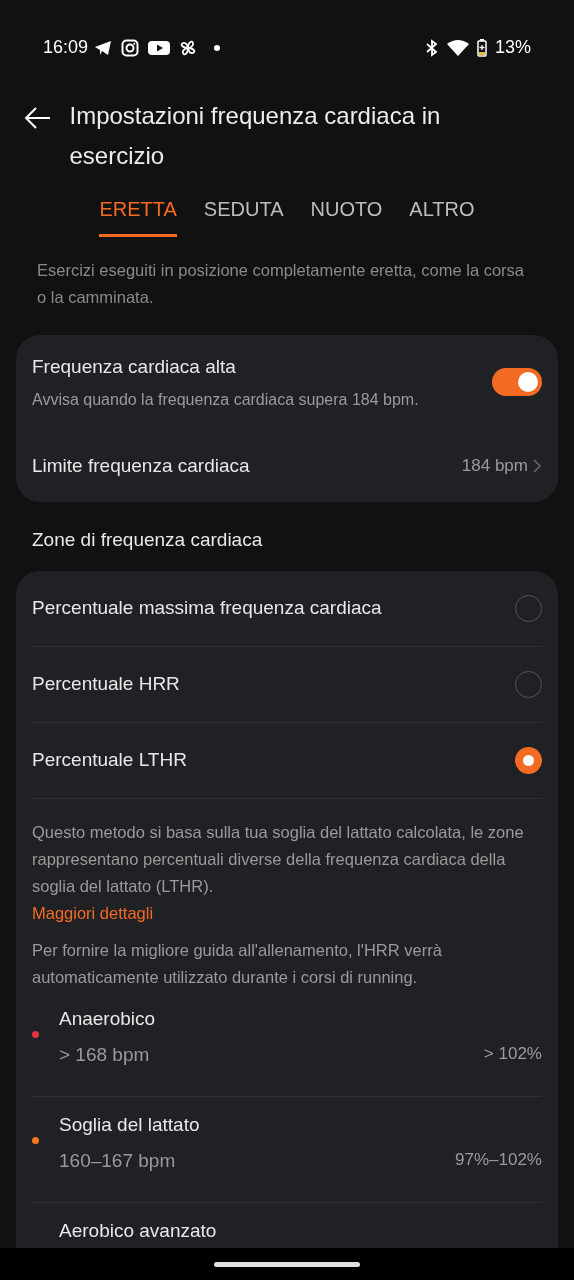 This screenshot has width=574, height=1280. I want to click on zone-range: 160–167 bpm, so click(117, 1161).